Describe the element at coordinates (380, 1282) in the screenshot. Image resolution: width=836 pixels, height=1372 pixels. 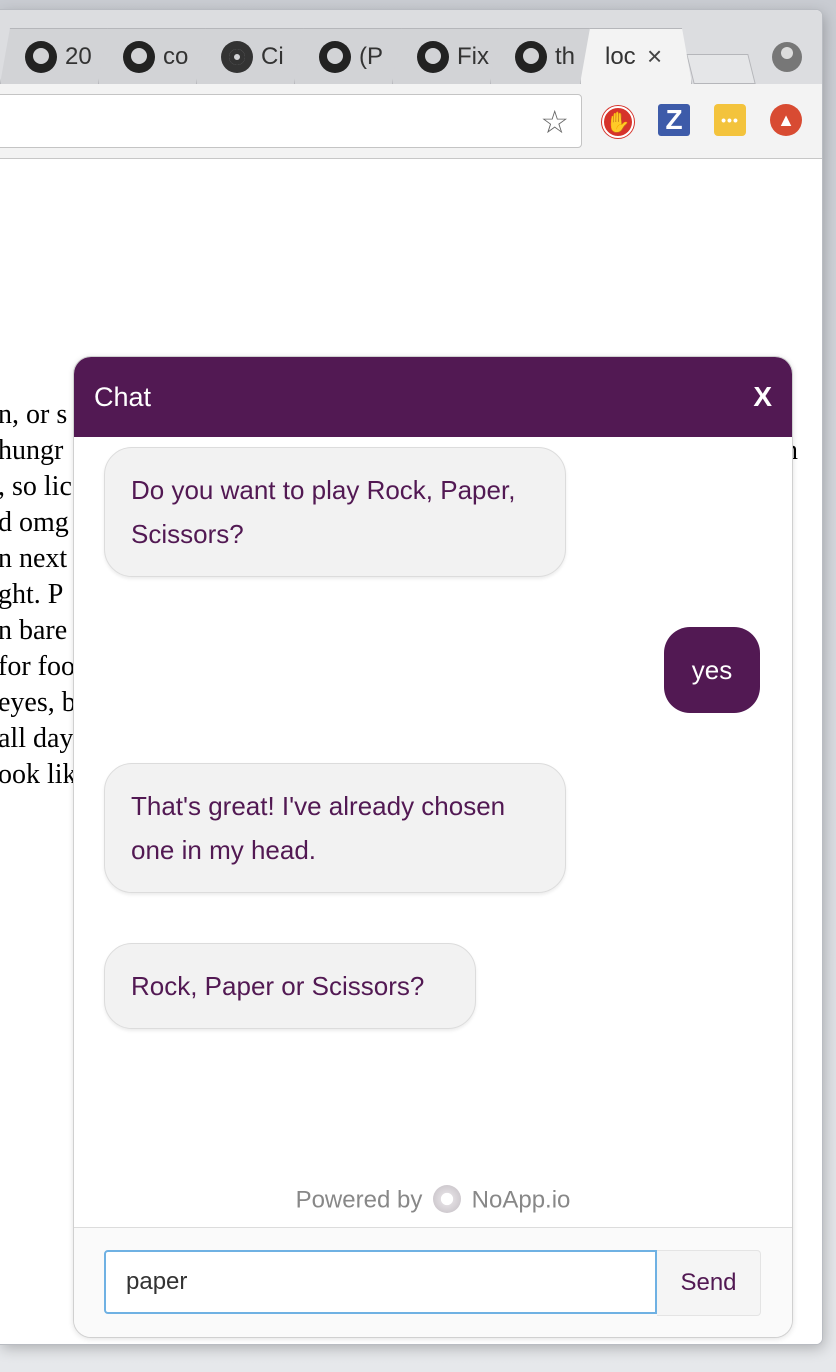
I see `message-input` at that location.